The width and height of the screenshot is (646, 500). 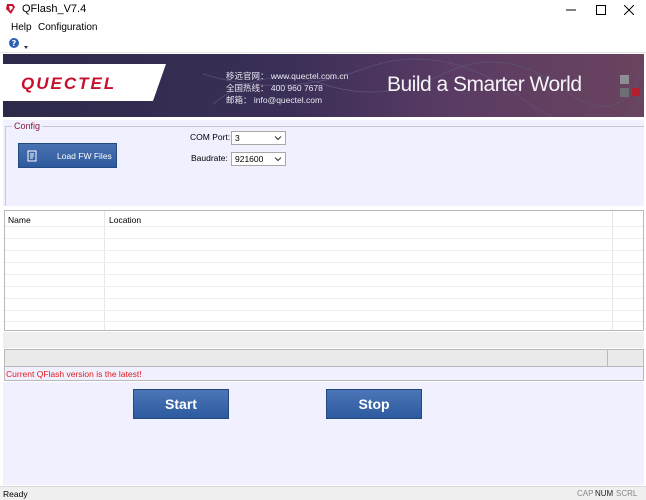 What do you see at coordinates (287, 76) in the screenshot?
I see `banner-website: 移远官网： www.quectel.com.cn` at bounding box center [287, 76].